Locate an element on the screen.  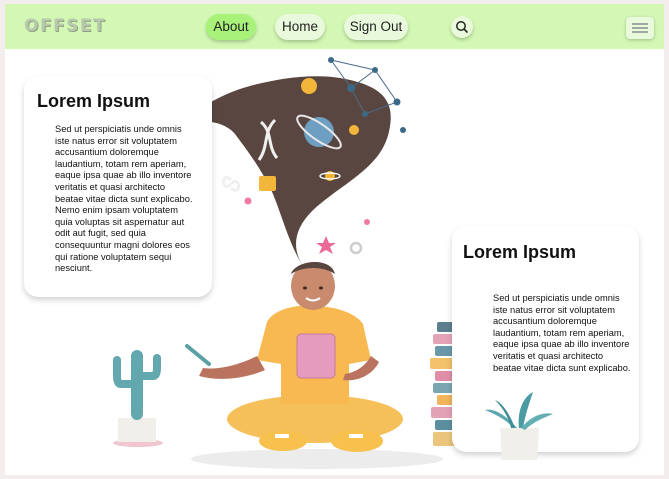
plant-overlay is located at coordinates (519, 426).